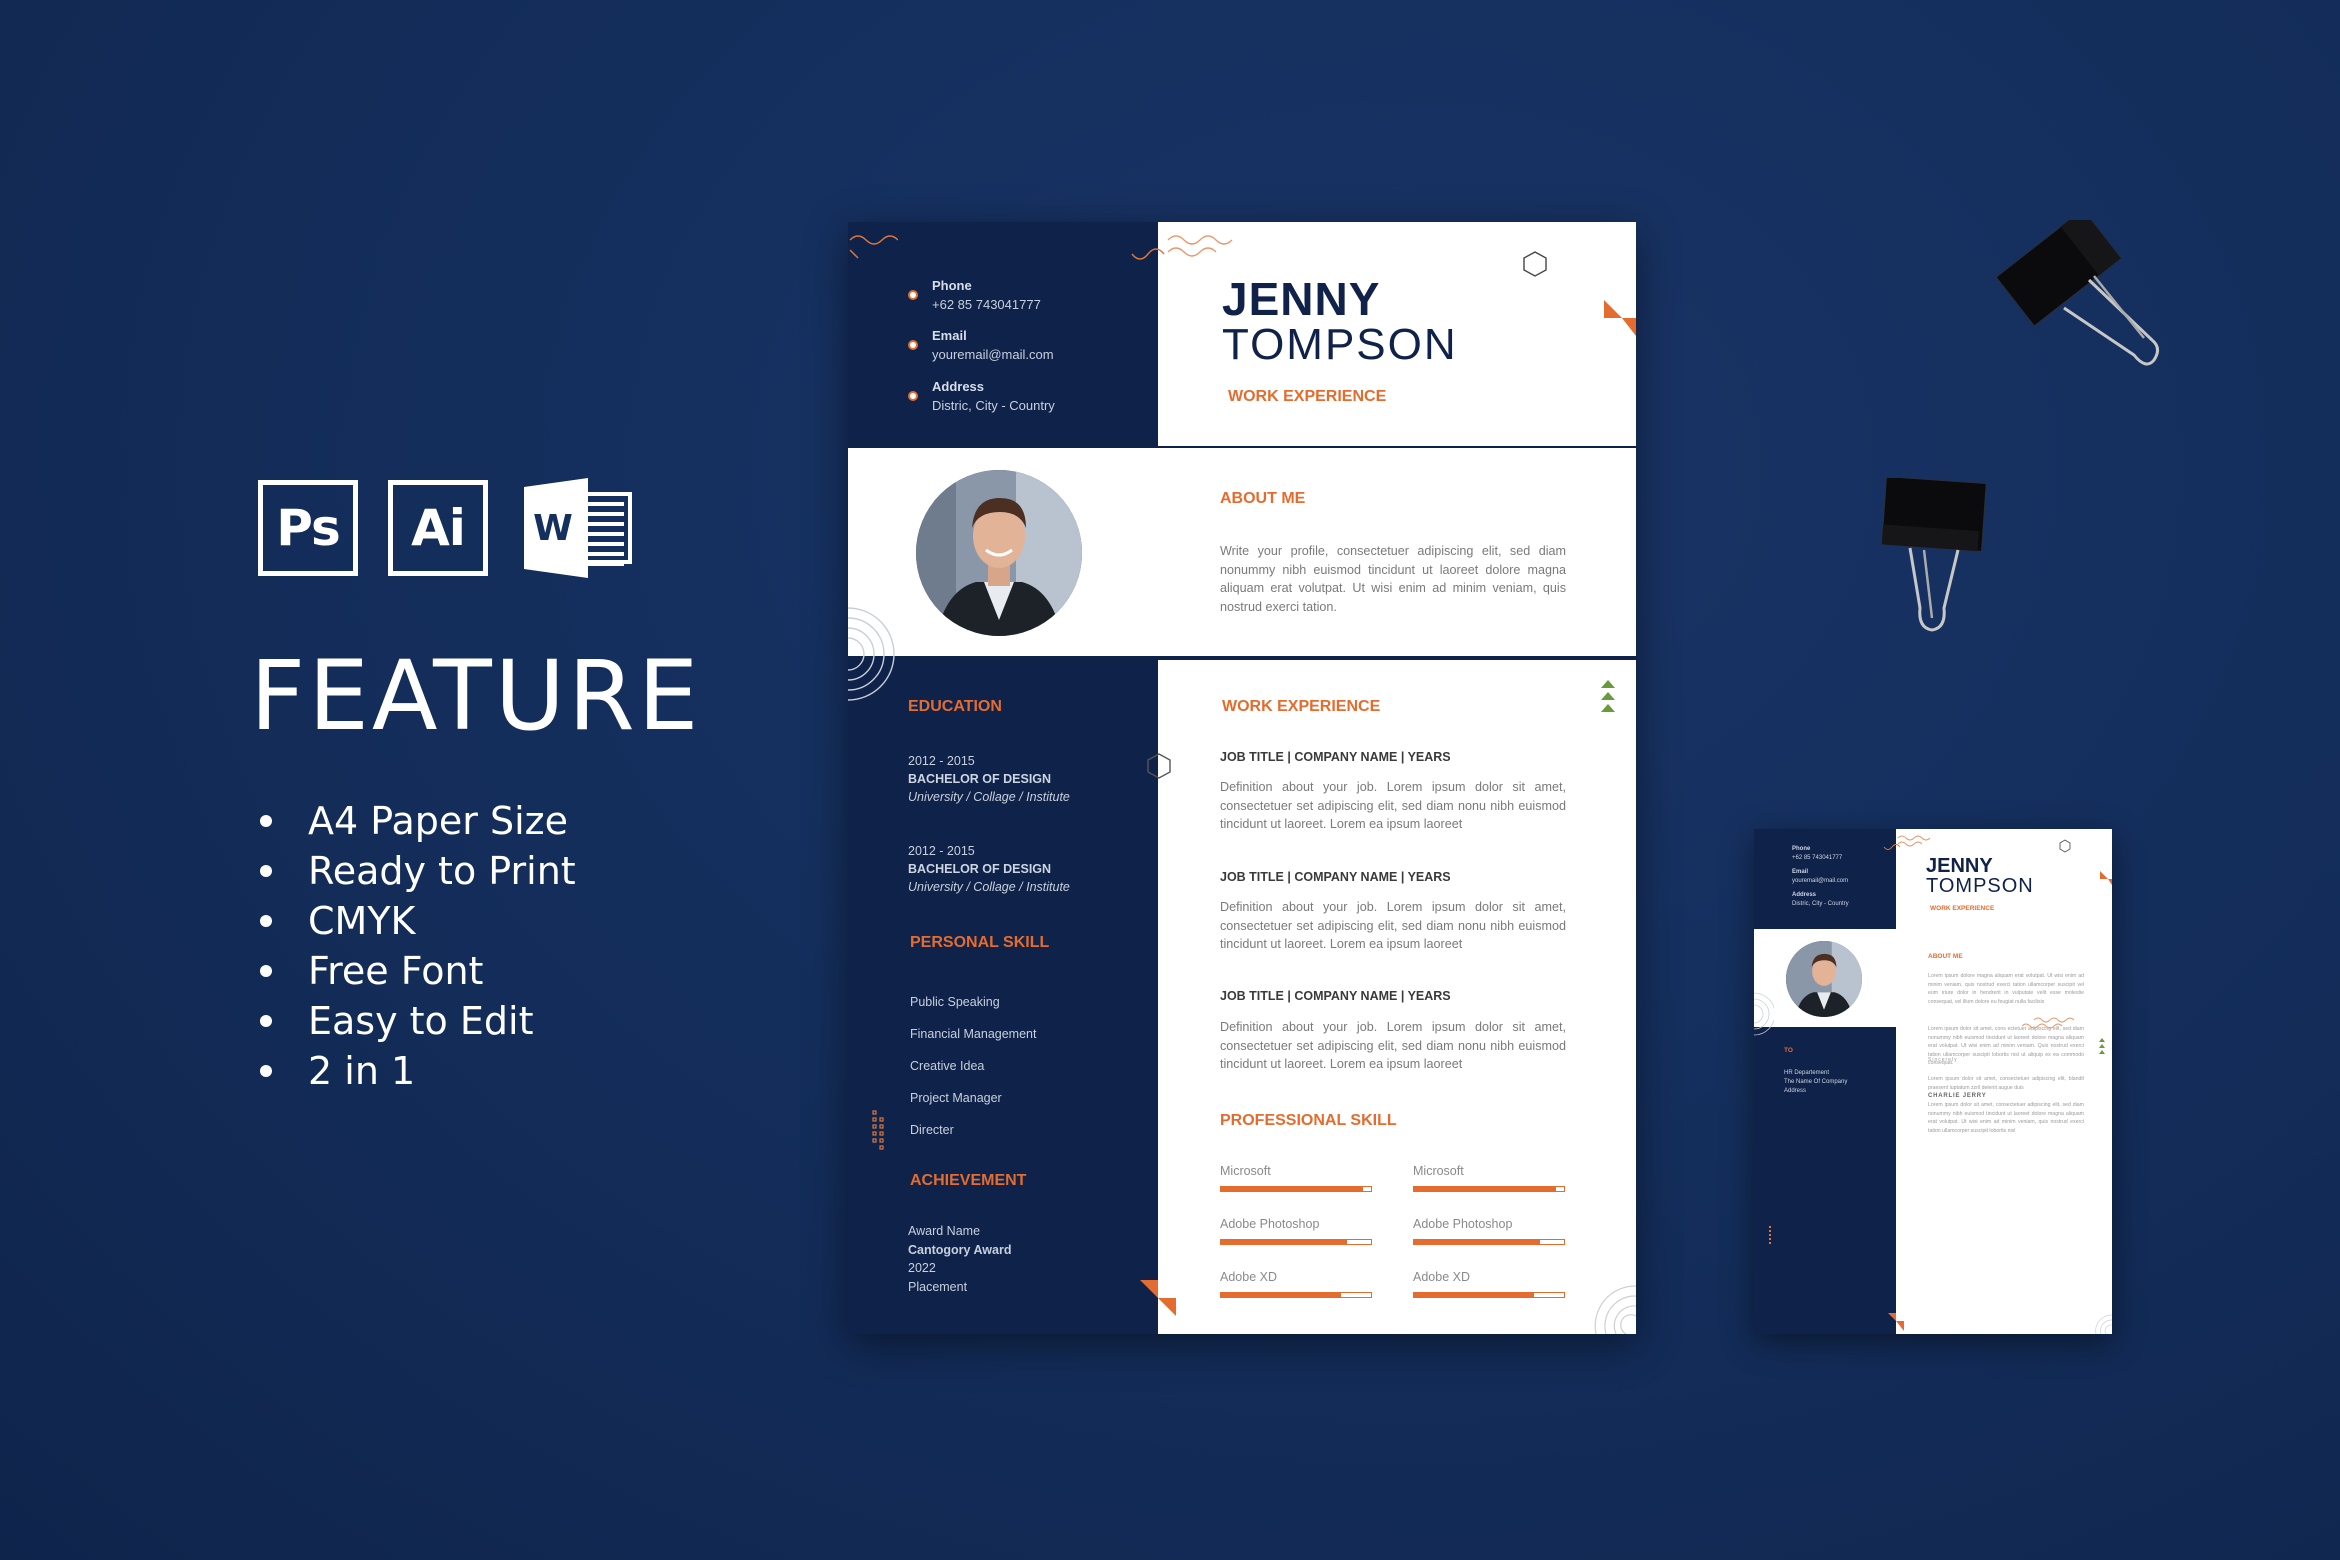 The height and width of the screenshot is (1560, 2340). What do you see at coordinates (980, 942) in the screenshot?
I see `personal-skill-title: PERSONAL SKILL` at bounding box center [980, 942].